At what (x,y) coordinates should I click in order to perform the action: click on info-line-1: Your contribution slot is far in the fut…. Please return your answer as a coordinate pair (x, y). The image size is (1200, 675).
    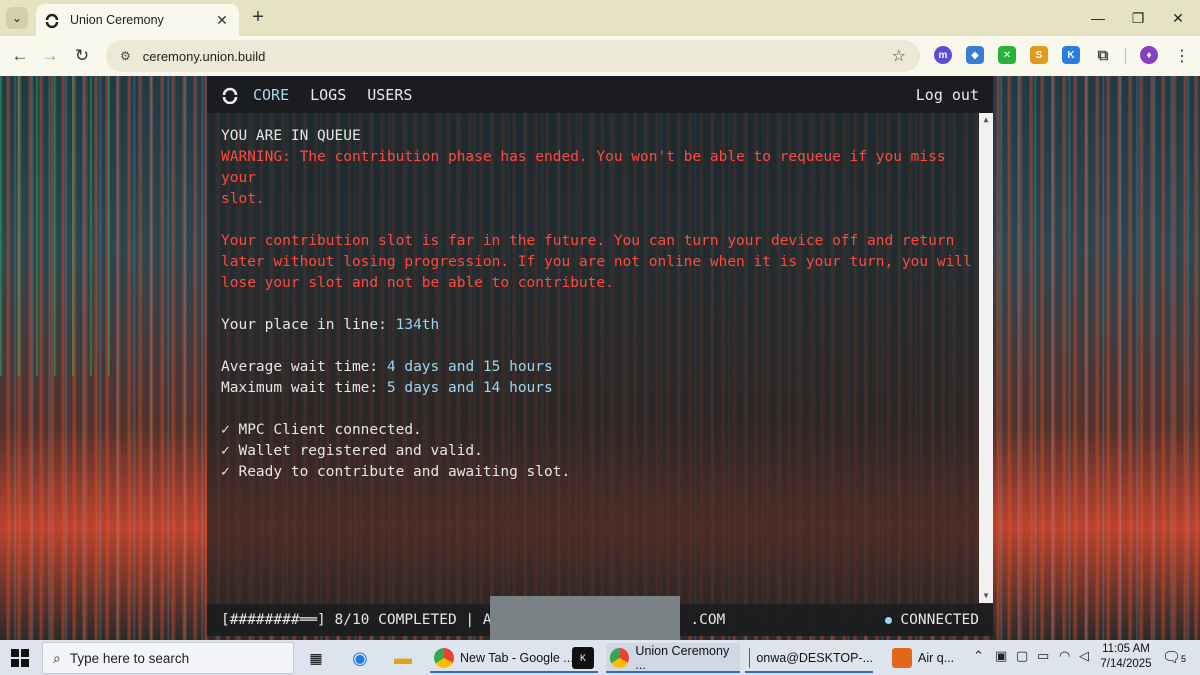
    Looking at the image, I should click on (588, 241).